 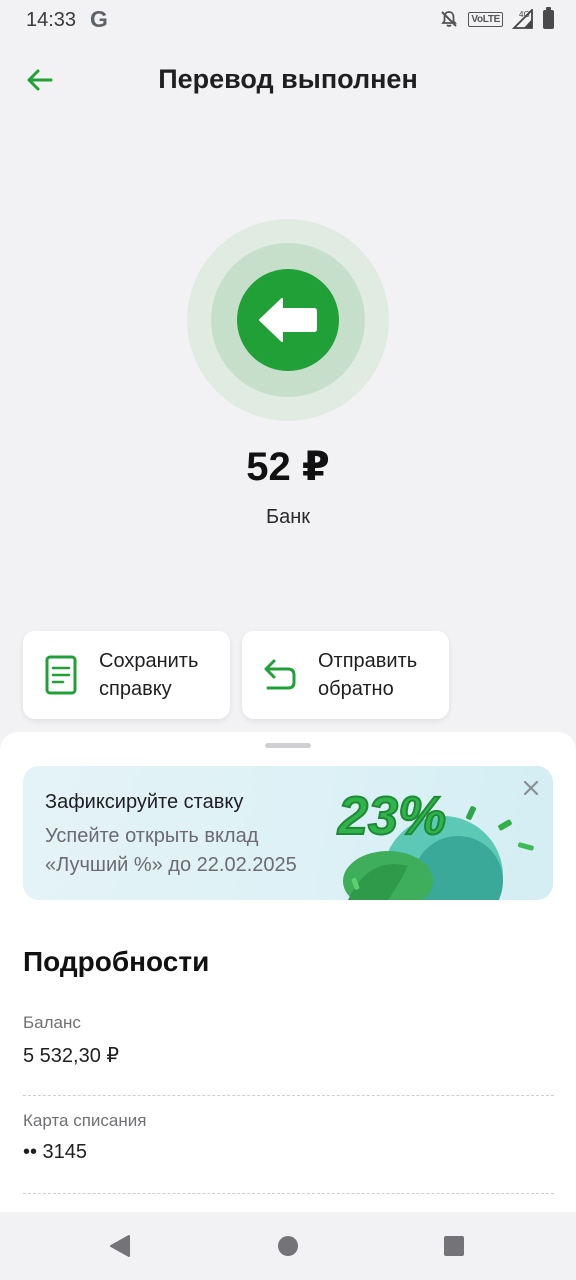 What do you see at coordinates (51, 20) in the screenshot?
I see `status-time: 14:33` at bounding box center [51, 20].